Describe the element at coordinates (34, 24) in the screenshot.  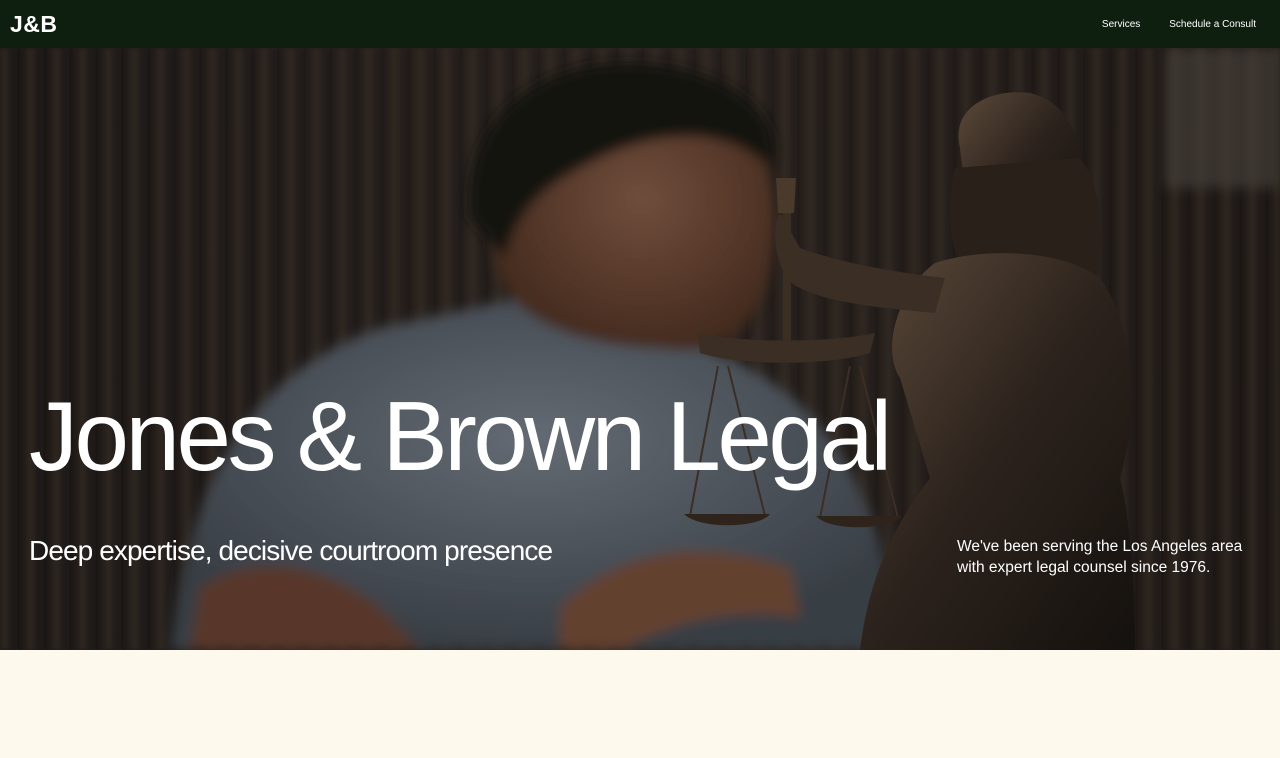
I see `site-logo: J&B` at that location.